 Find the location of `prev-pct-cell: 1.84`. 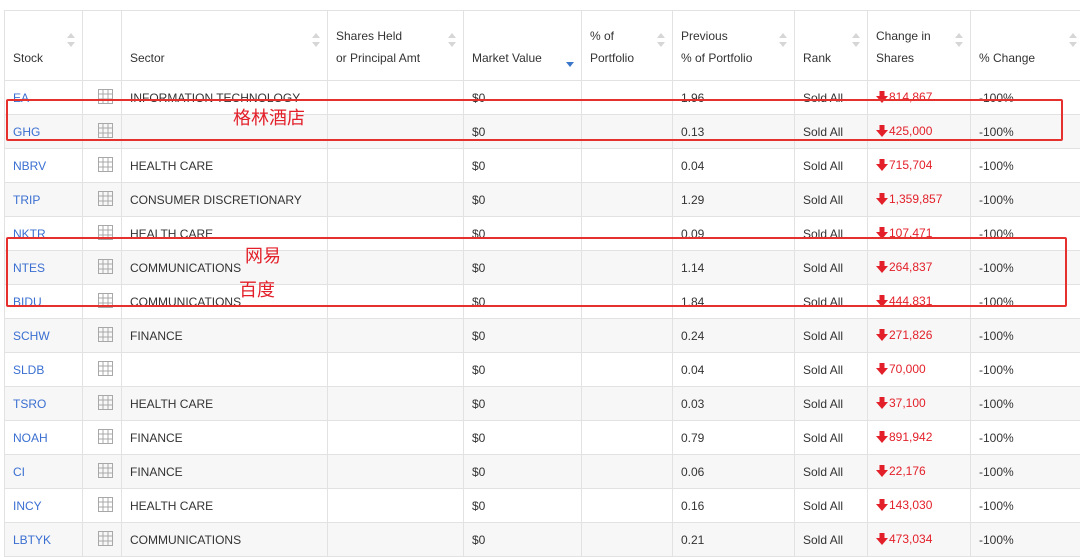

prev-pct-cell: 1.84 is located at coordinates (734, 302).